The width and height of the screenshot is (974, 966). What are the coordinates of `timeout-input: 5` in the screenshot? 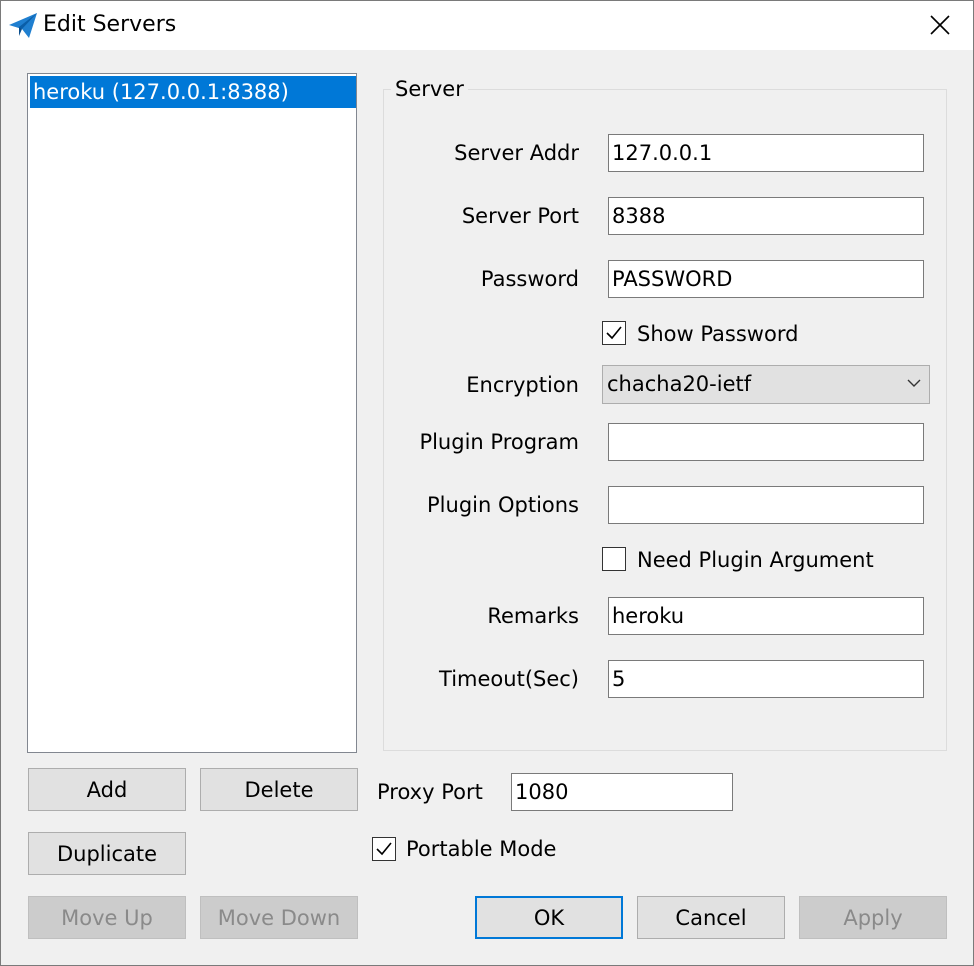 It's located at (766, 679).